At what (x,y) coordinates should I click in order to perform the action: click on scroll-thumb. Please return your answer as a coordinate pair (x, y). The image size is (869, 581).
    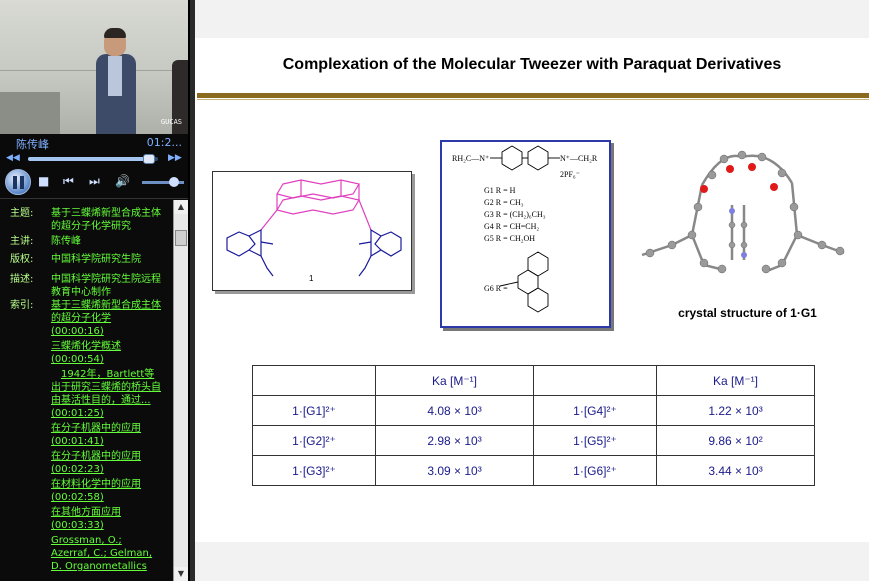
    Looking at the image, I should click on (181, 238).